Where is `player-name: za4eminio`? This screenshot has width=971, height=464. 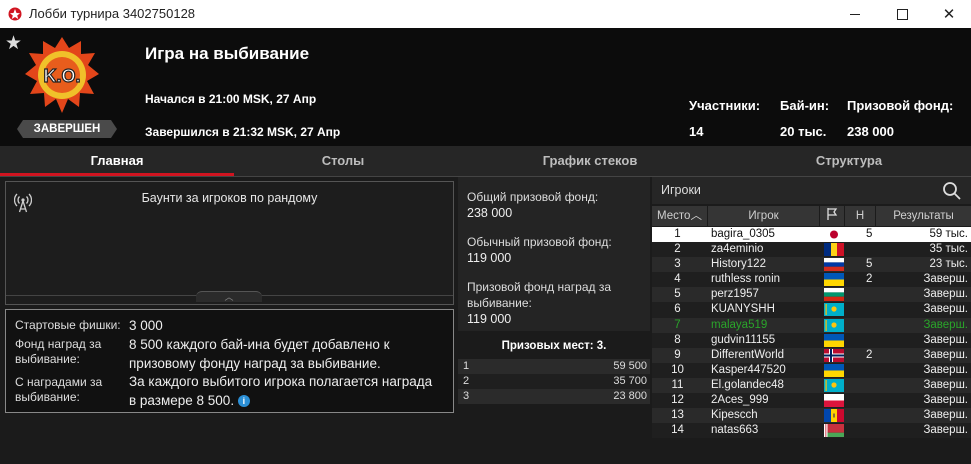 player-name: za4eminio is located at coordinates (737, 249).